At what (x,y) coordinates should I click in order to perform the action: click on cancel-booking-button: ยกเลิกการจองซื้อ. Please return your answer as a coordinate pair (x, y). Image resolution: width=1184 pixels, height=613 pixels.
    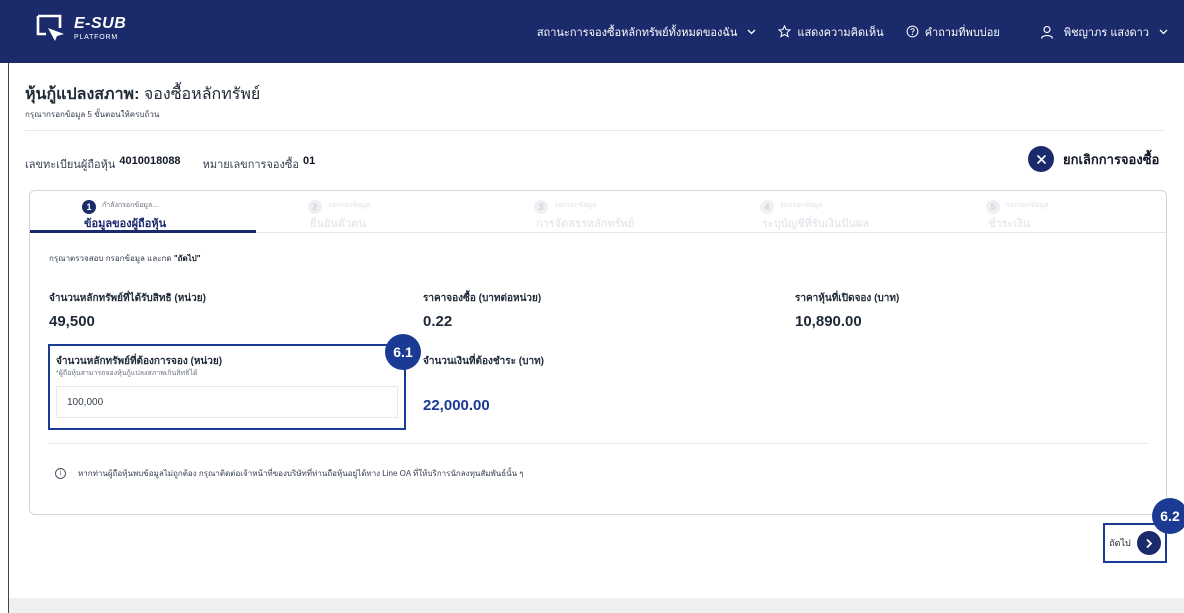
    Looking at the image, I should click on (1093, 159).